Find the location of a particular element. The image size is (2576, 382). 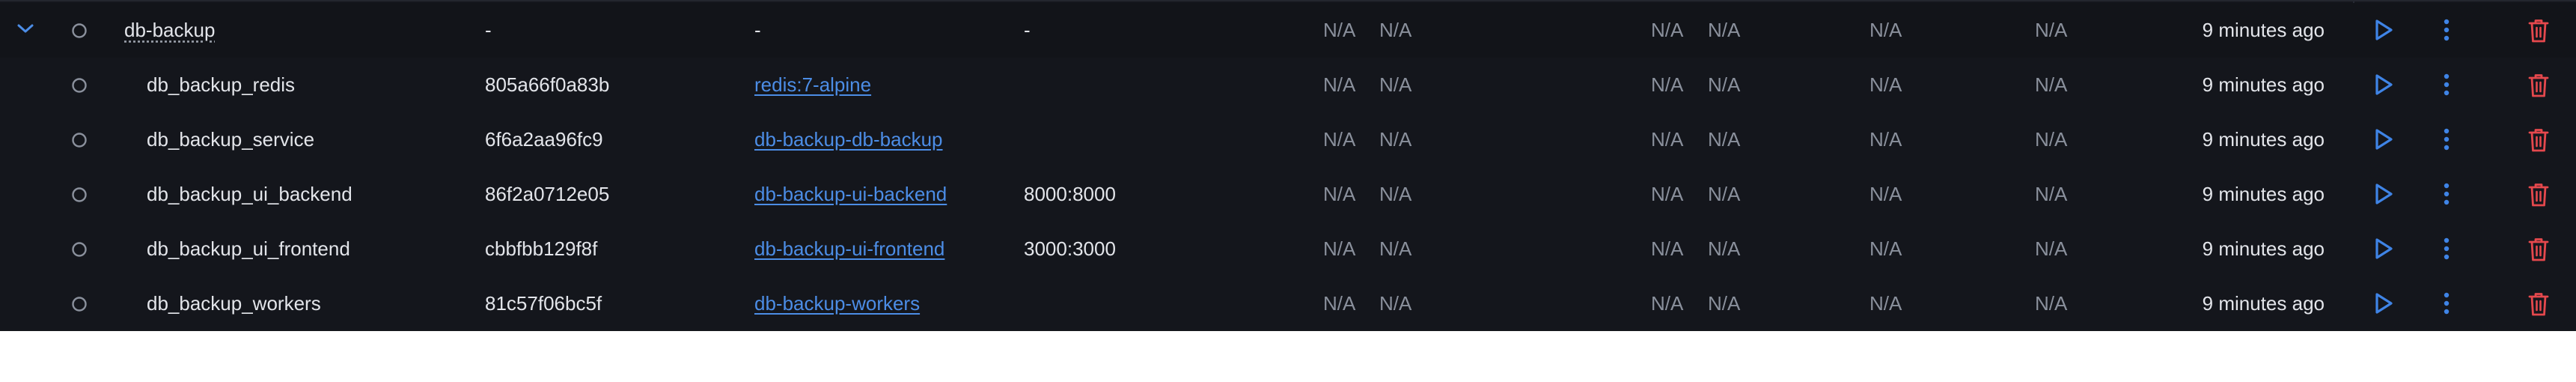

container-id: 805a66f0a83b is located at coordinates (547, 84).